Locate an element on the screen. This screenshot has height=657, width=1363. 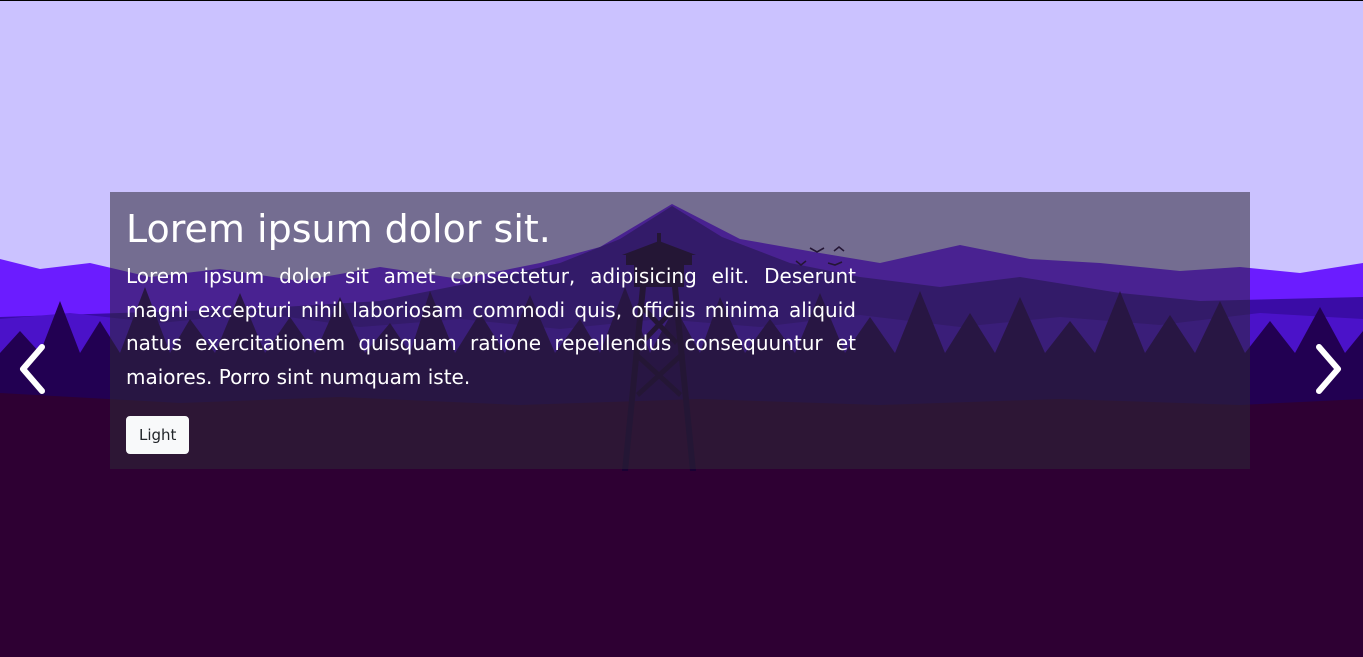
chevron-right-icon is located at coordinates (1328, 369).